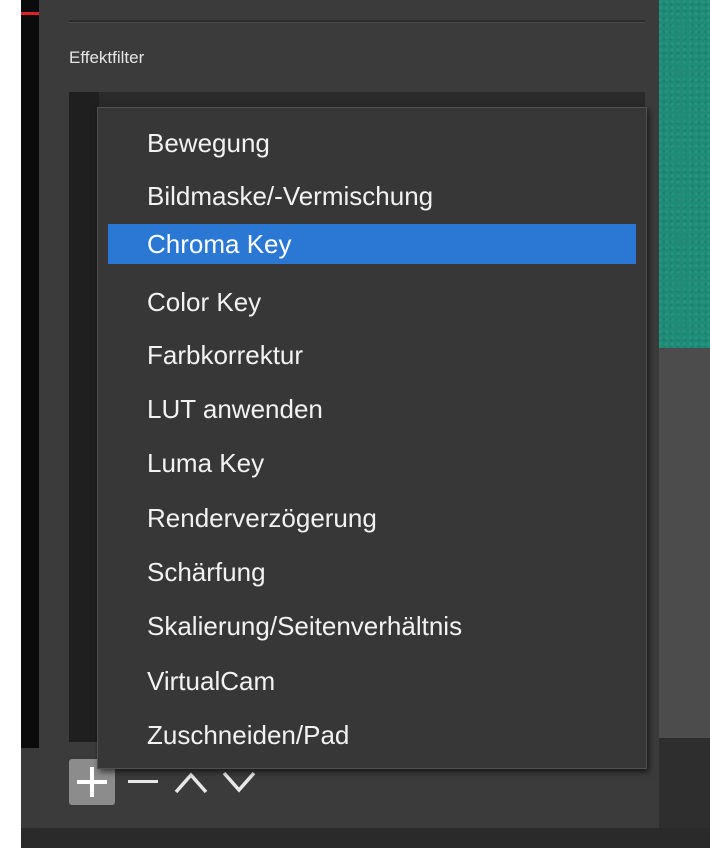 The width and height of the screenshot is (710, 848). What do you see at coordinates (30, 13) in the screenshot?
I see `red-indicator-line` at bounding box center [30, 13].